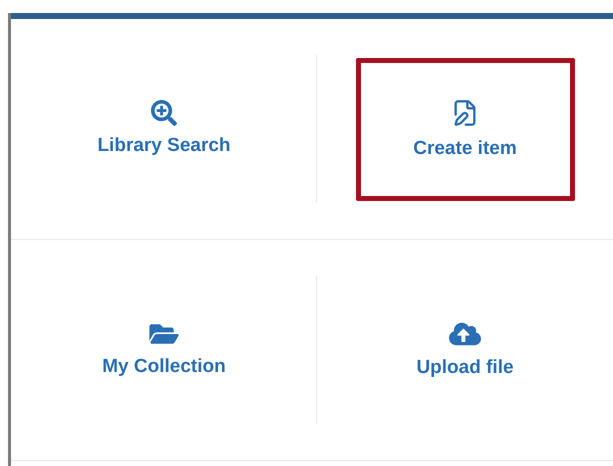 The width and height of the screenshot is (613, 466). What do you see at coordinates (465, 350) in the screenshot?
I see `tile-link: Upload file` at bounding box center [465, 350].